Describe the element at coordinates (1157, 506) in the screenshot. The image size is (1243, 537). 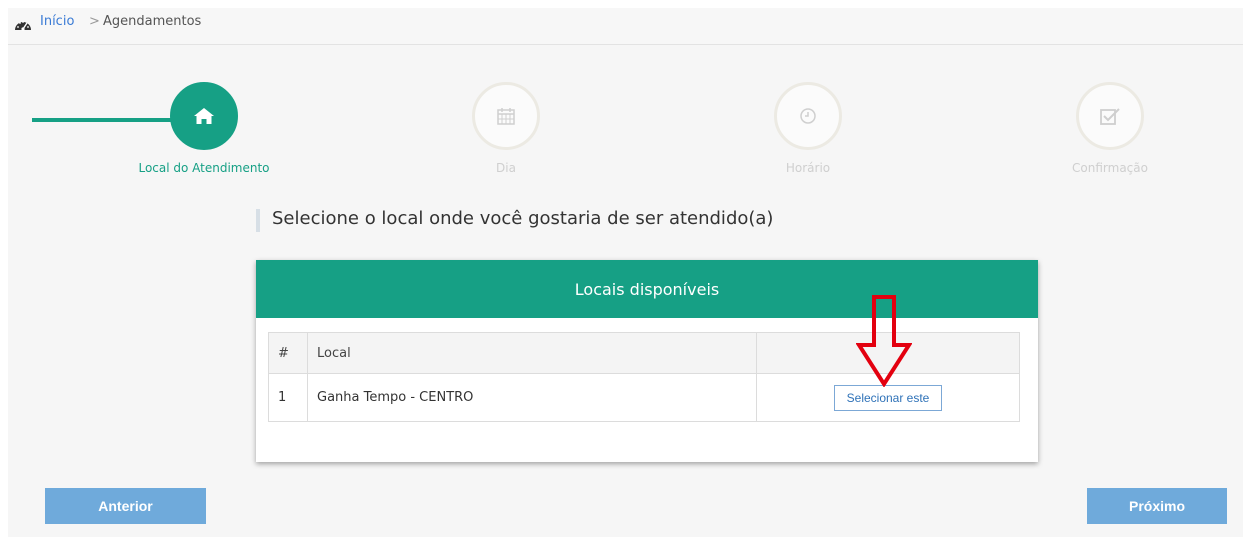
I see `next-button: Próximo` at that location.